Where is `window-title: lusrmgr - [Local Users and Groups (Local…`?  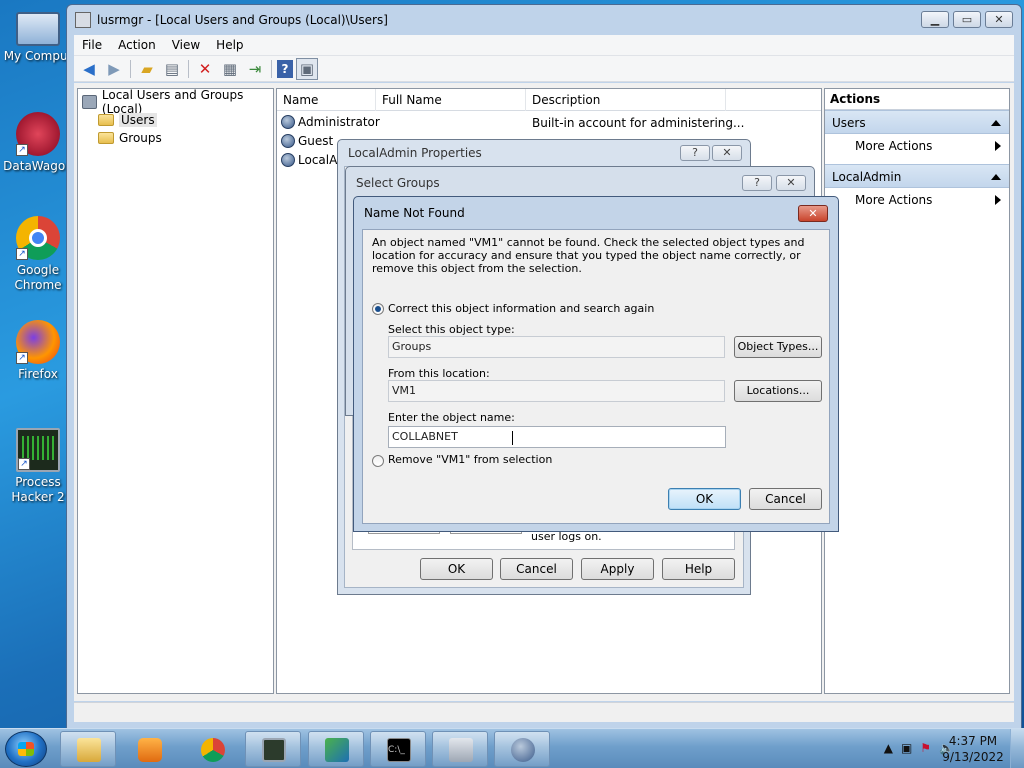 window-title: lusrmgr - [Local Users and Groups (Local… is located at coordinates (242, 20).